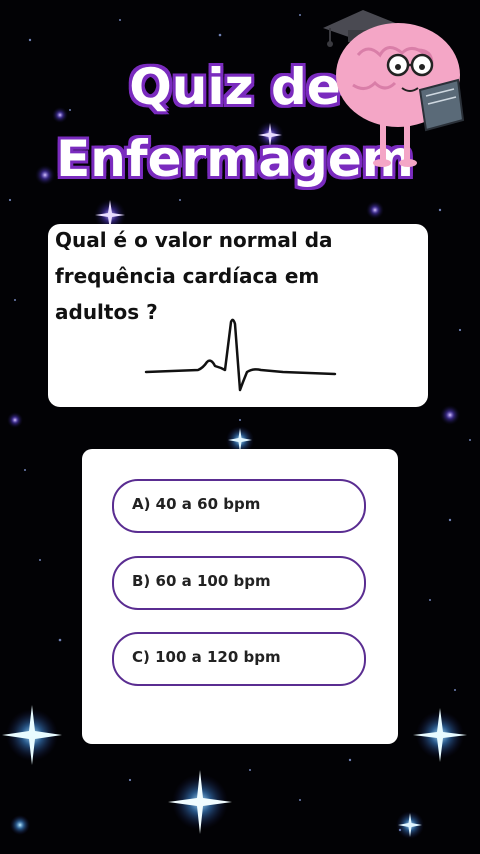 The height and width of the screenshot is (854, 480). Describe the element at coordinates (394, 88) in the screenshot. I see `brain-mascot-icon` at that location.